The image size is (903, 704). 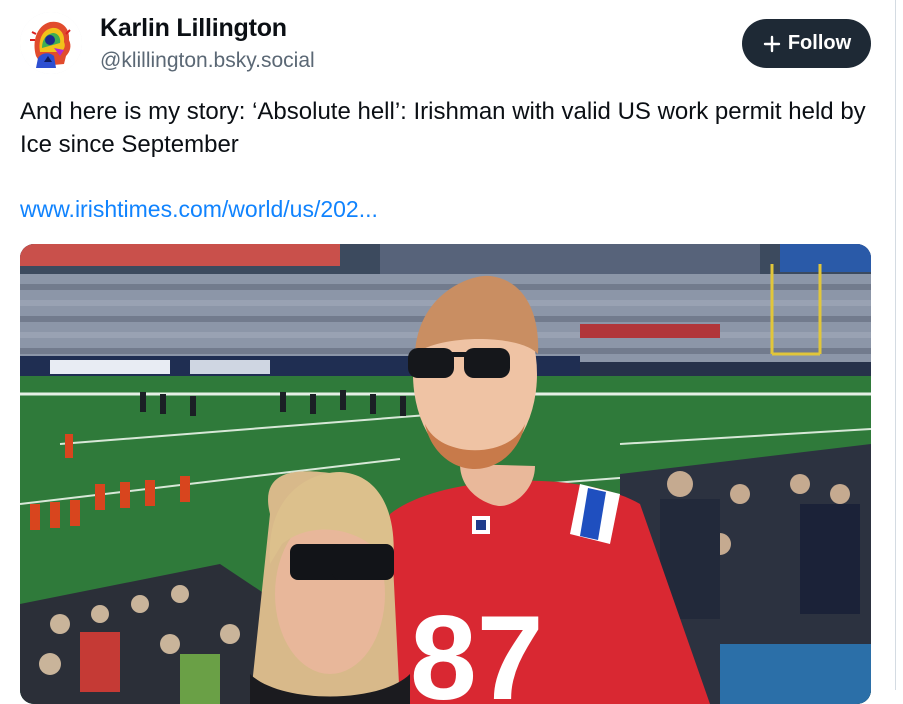 What do you see at coordinates (476, 647) in the screenshot?
I see `svg-text: 87` at bounding box center [476, 647].